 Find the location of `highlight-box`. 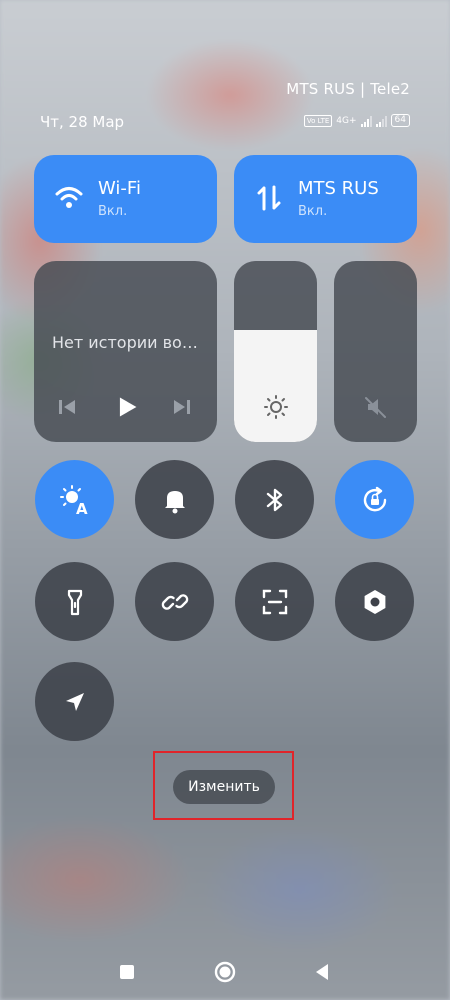

highlight-box is located at coordinates (223, 785).